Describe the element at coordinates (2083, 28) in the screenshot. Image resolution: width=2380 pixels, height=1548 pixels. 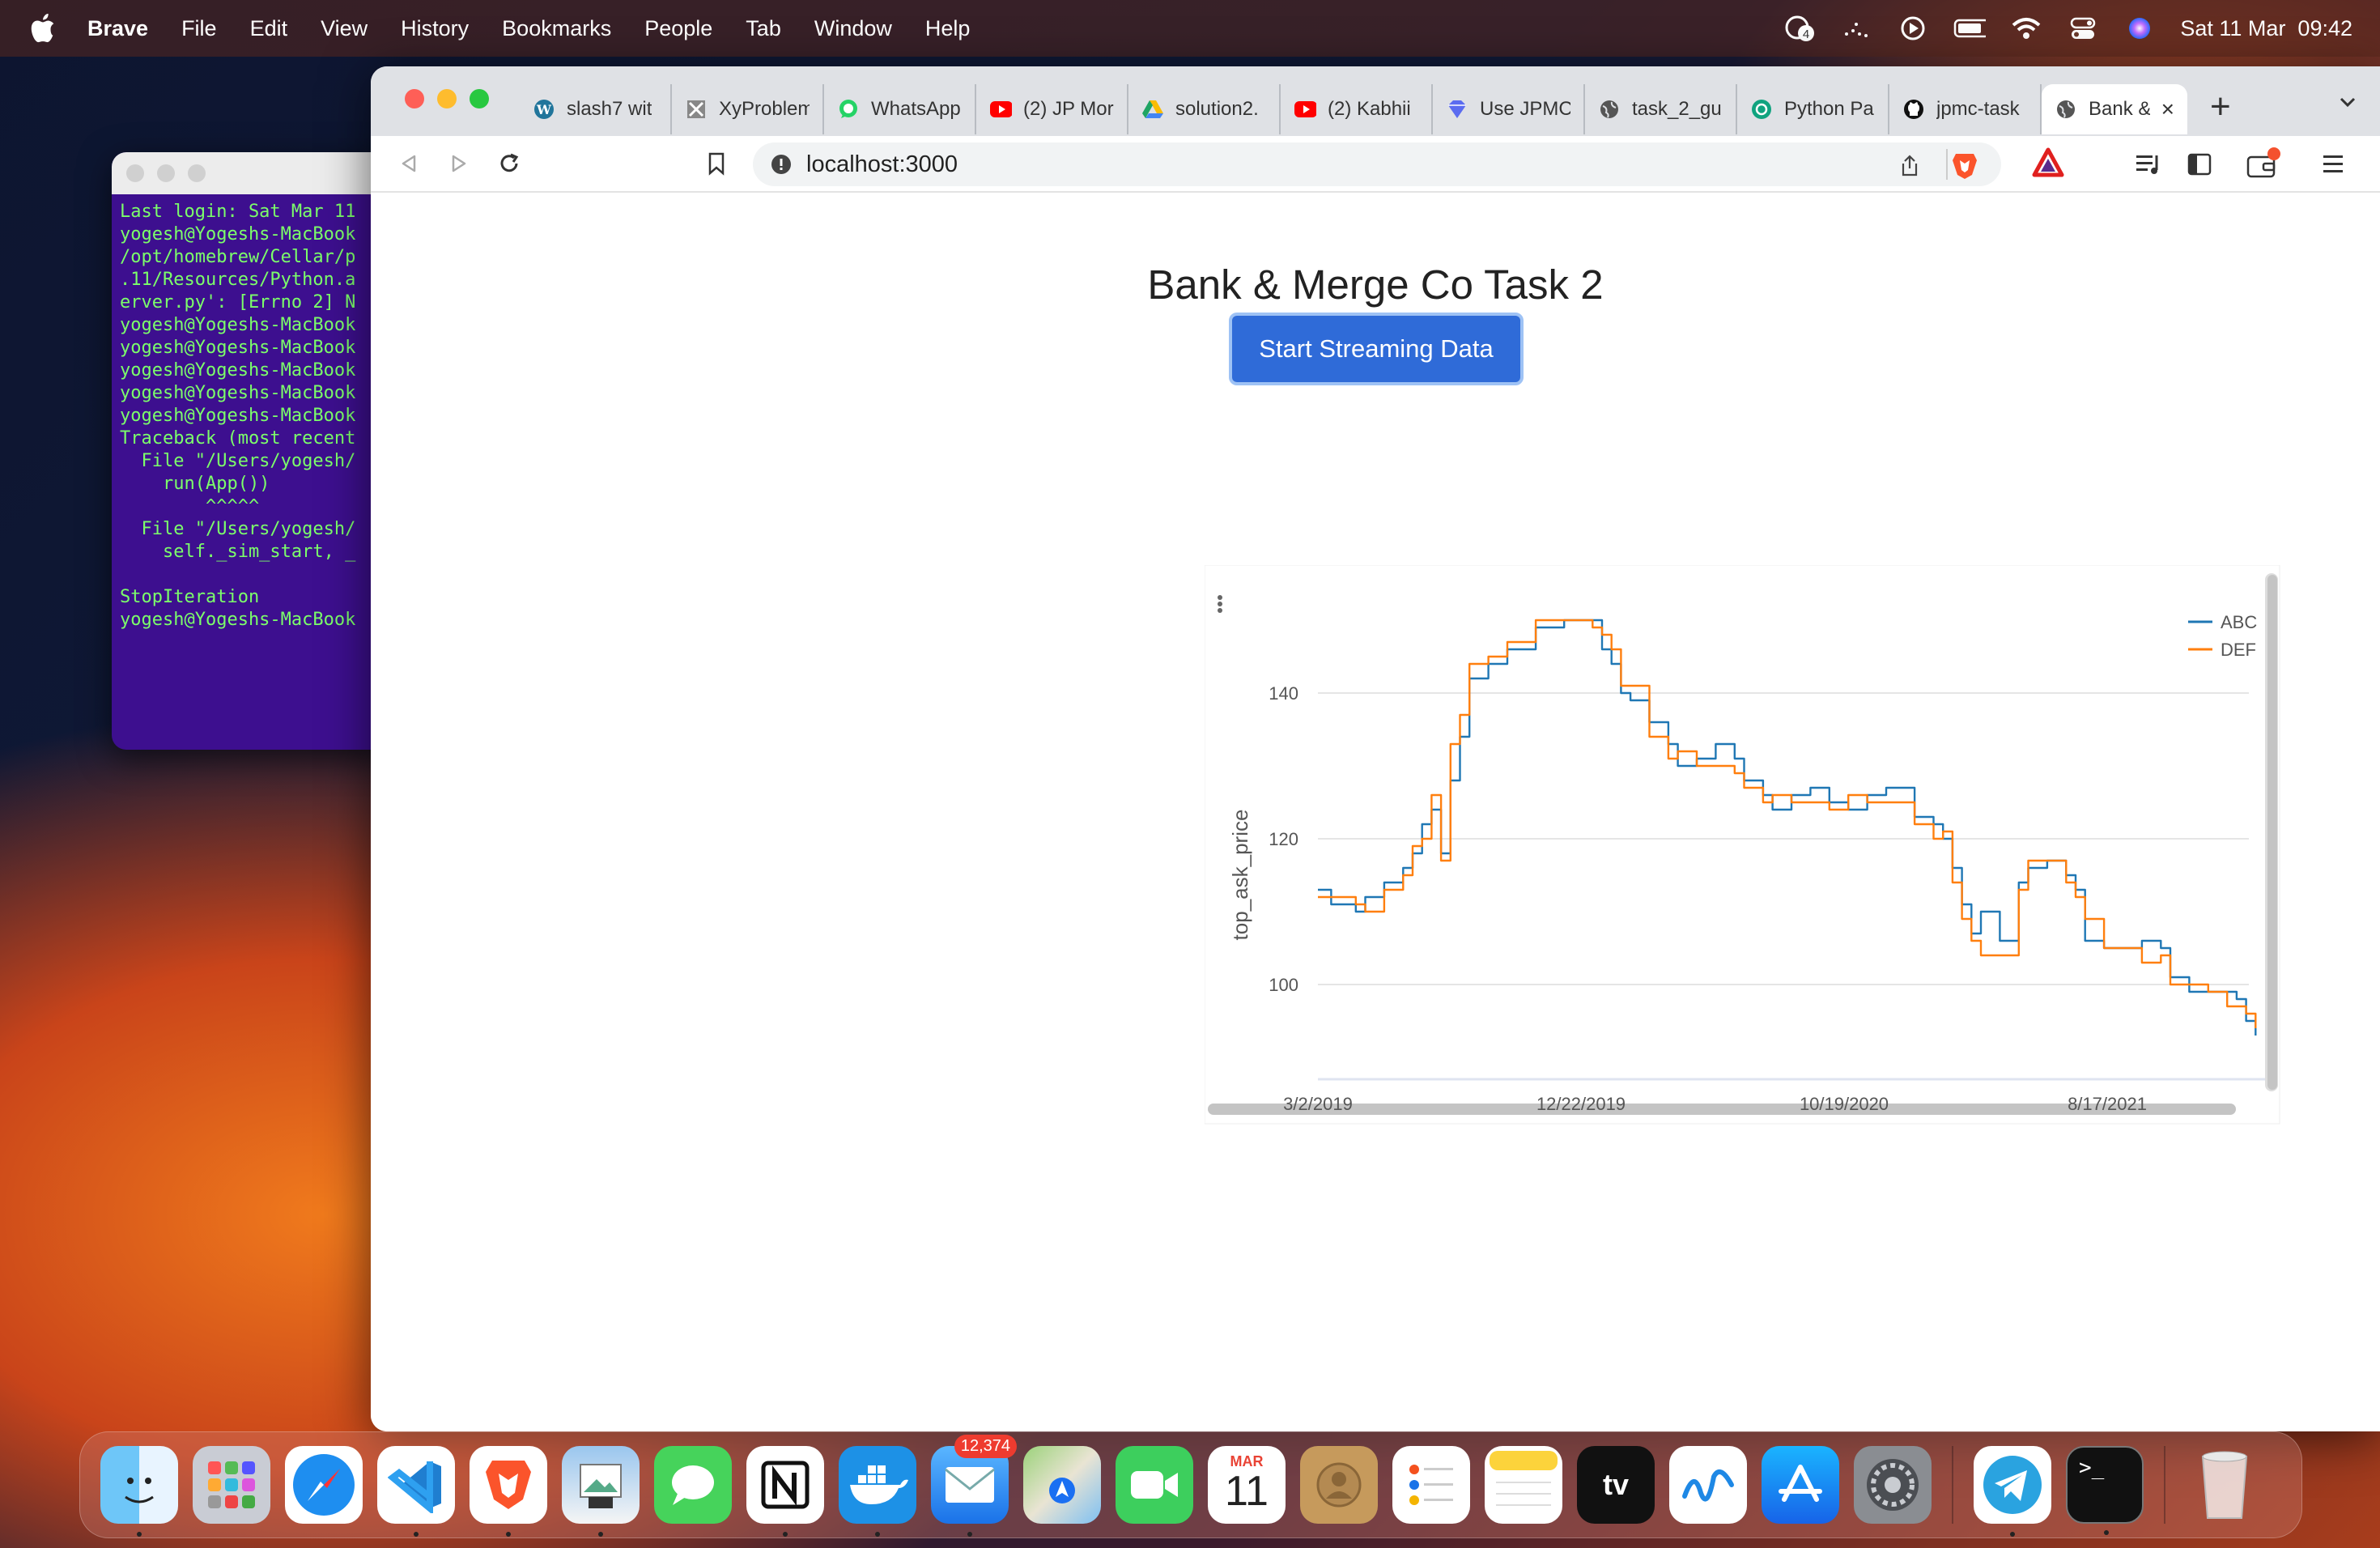
I see `control-center-icon` at that location.